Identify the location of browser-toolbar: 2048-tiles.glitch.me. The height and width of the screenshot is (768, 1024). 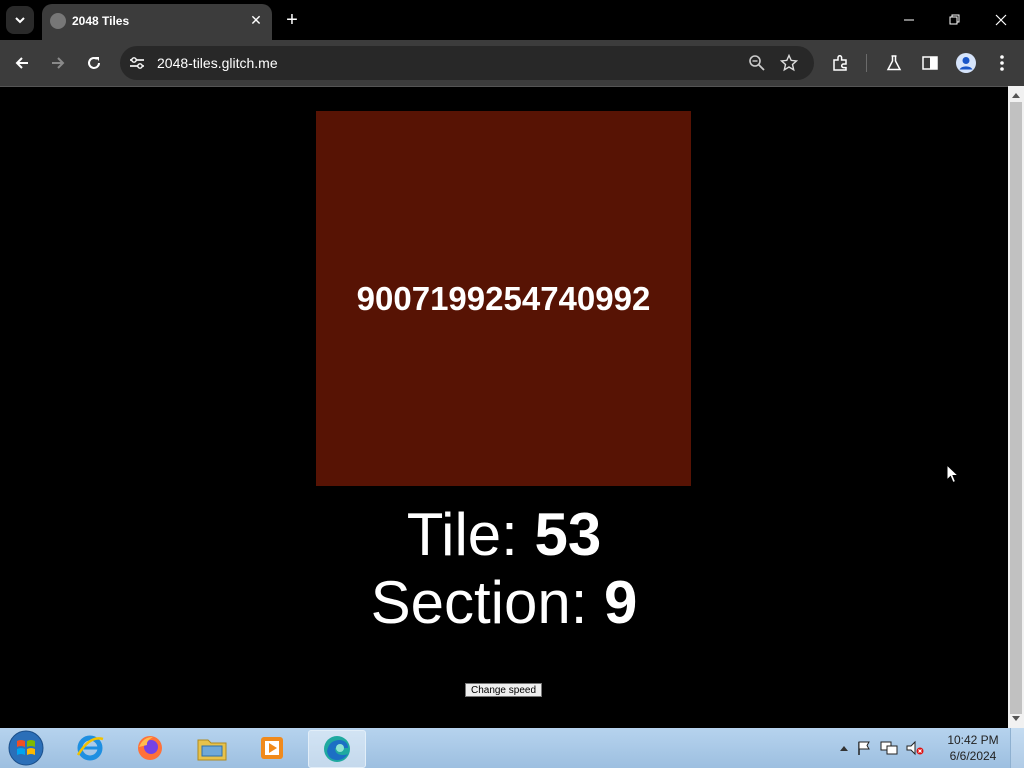
(512, 63).